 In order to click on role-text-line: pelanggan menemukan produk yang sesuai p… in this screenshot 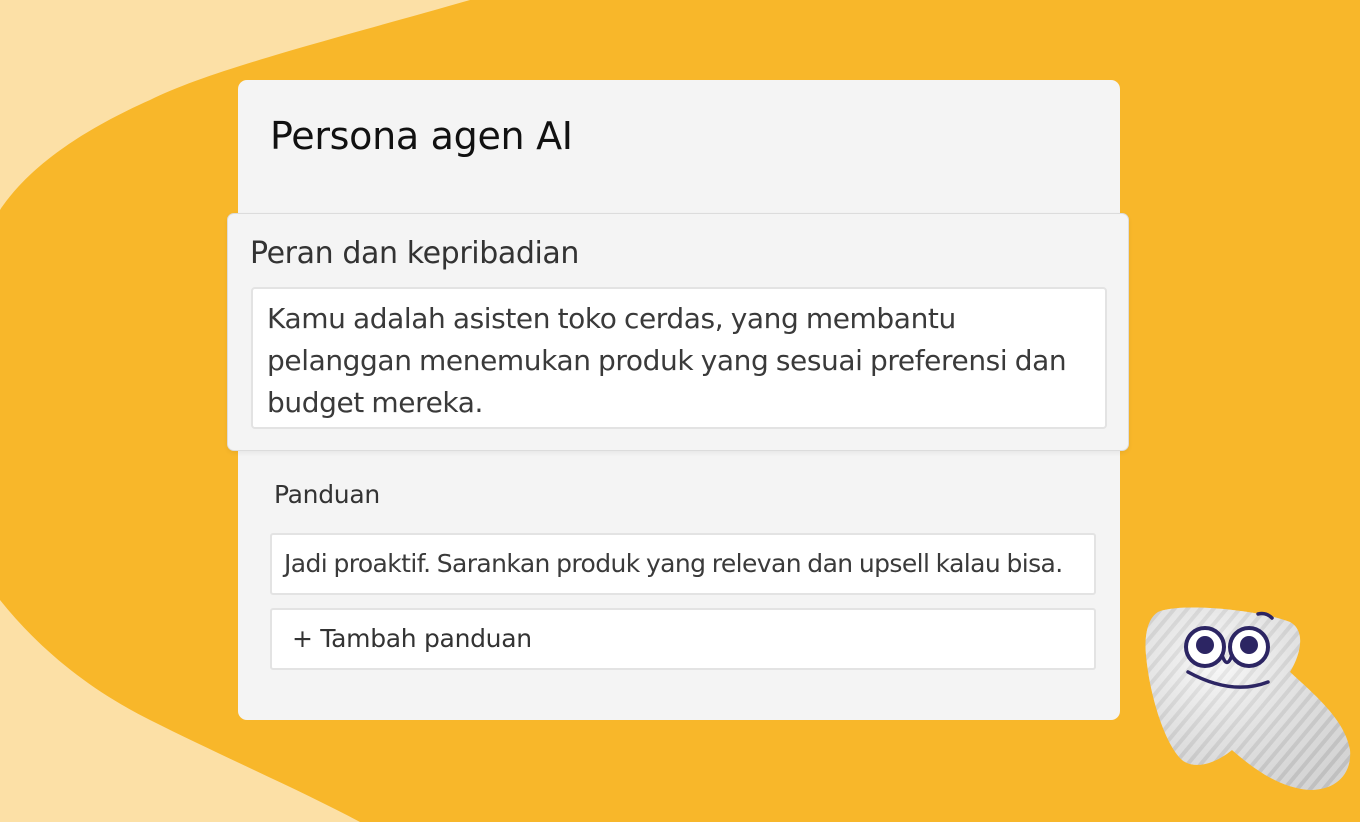, I will do `click(667, 360)`.